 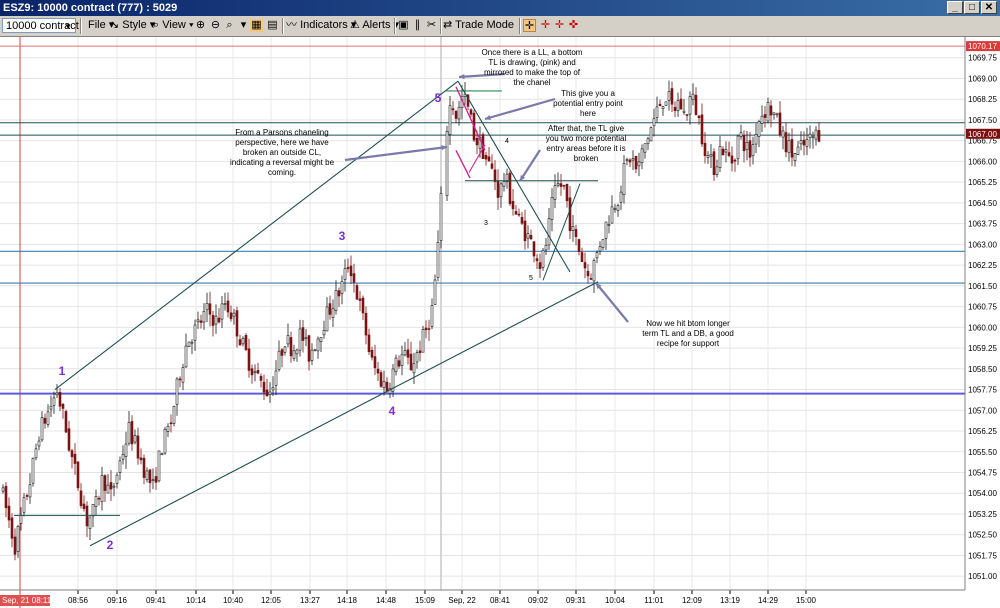 What do you see at coordinates (529, 25) in the screenshot?
I see `crosshair-icon: ✛` at bounding box center [529, 25].